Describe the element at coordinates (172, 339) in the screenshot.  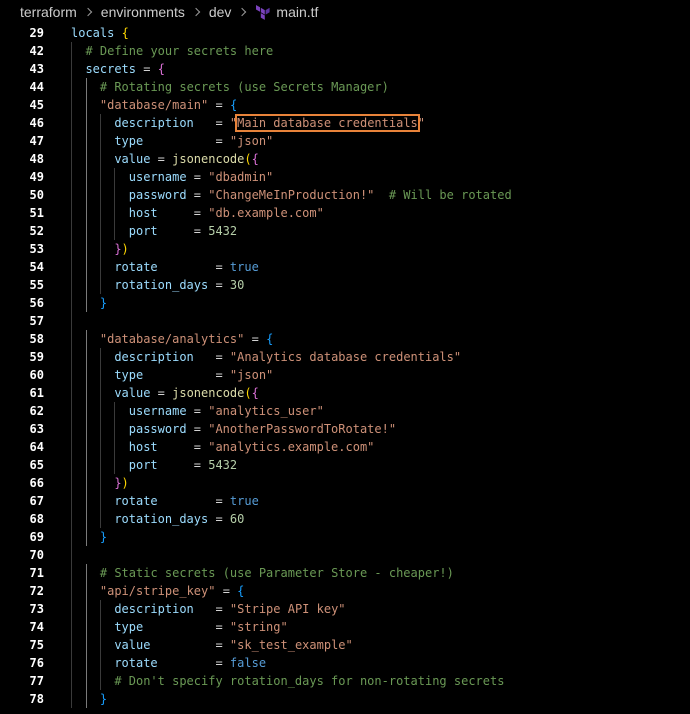
I see `code-token: "database/analytics"` at that location.